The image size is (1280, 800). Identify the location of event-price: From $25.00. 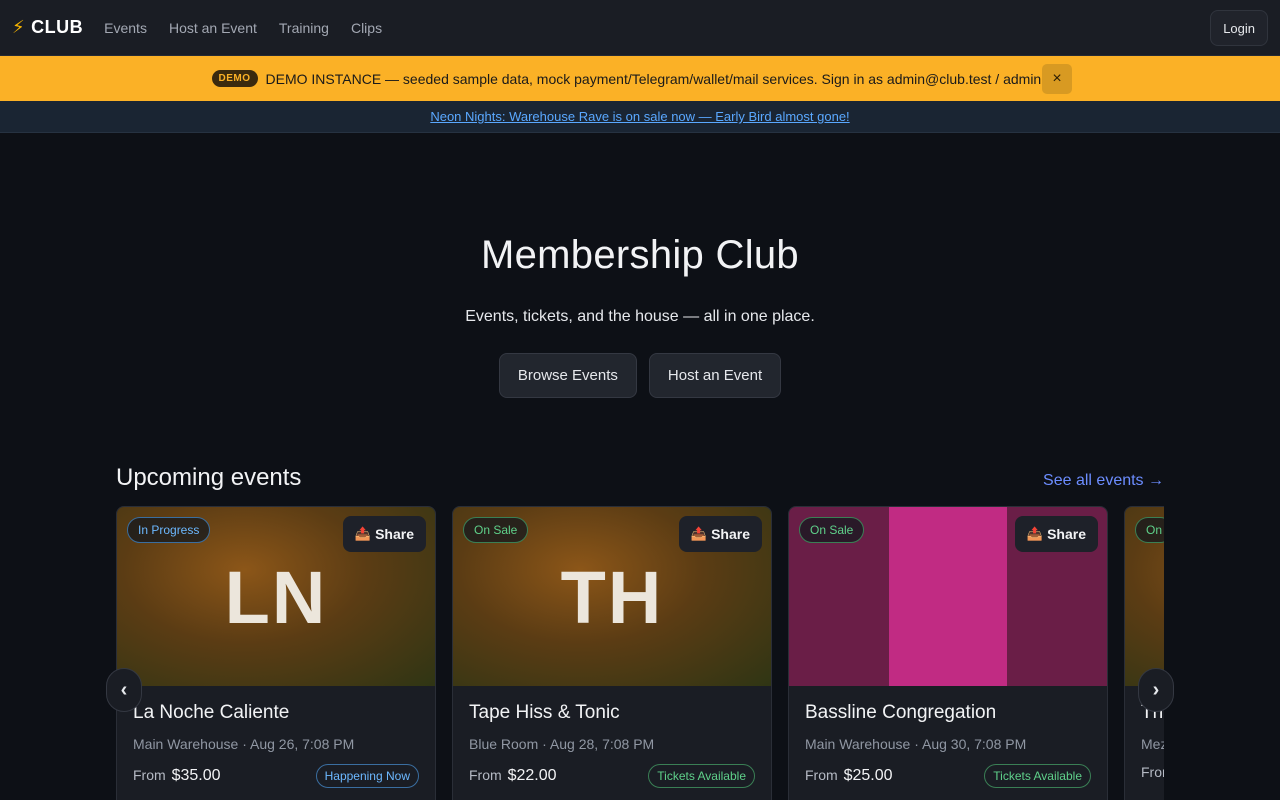
(849, 776).